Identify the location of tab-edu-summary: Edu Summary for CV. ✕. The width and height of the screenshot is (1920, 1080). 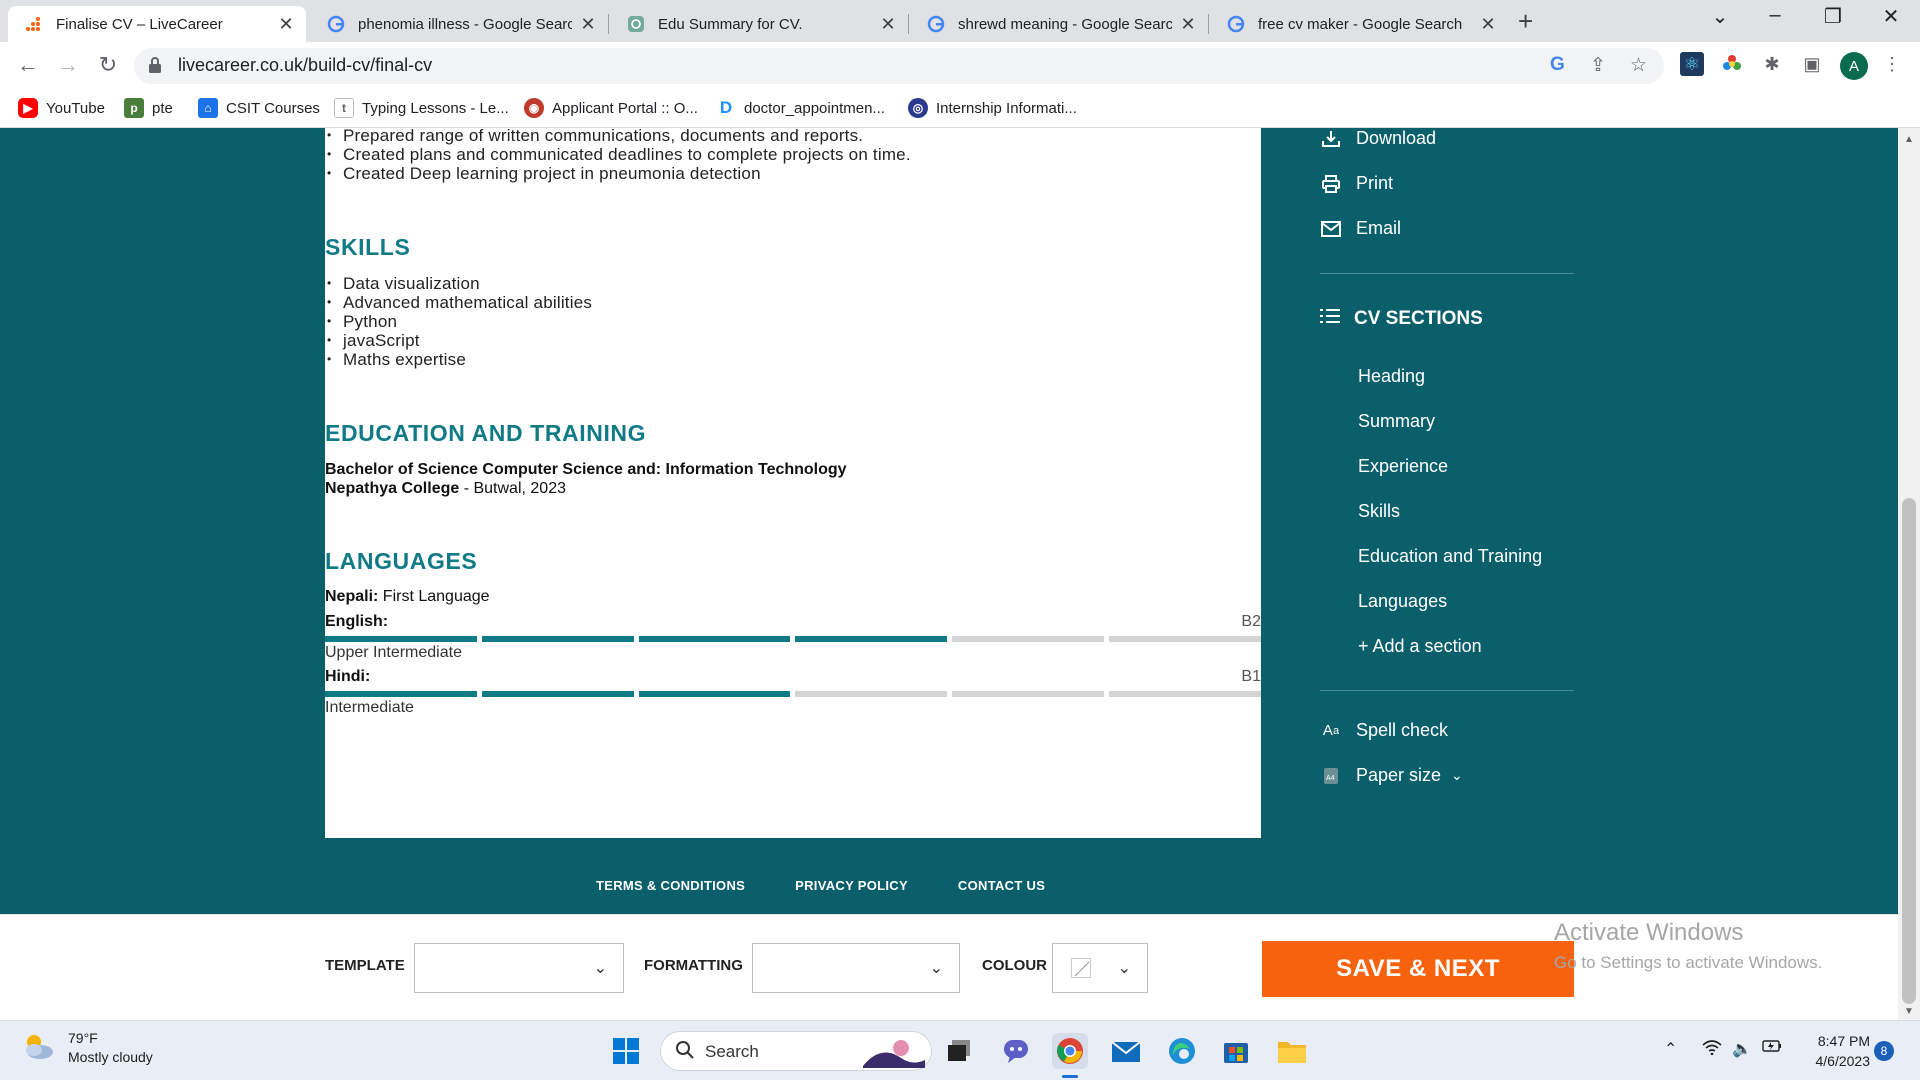
(759, 24).